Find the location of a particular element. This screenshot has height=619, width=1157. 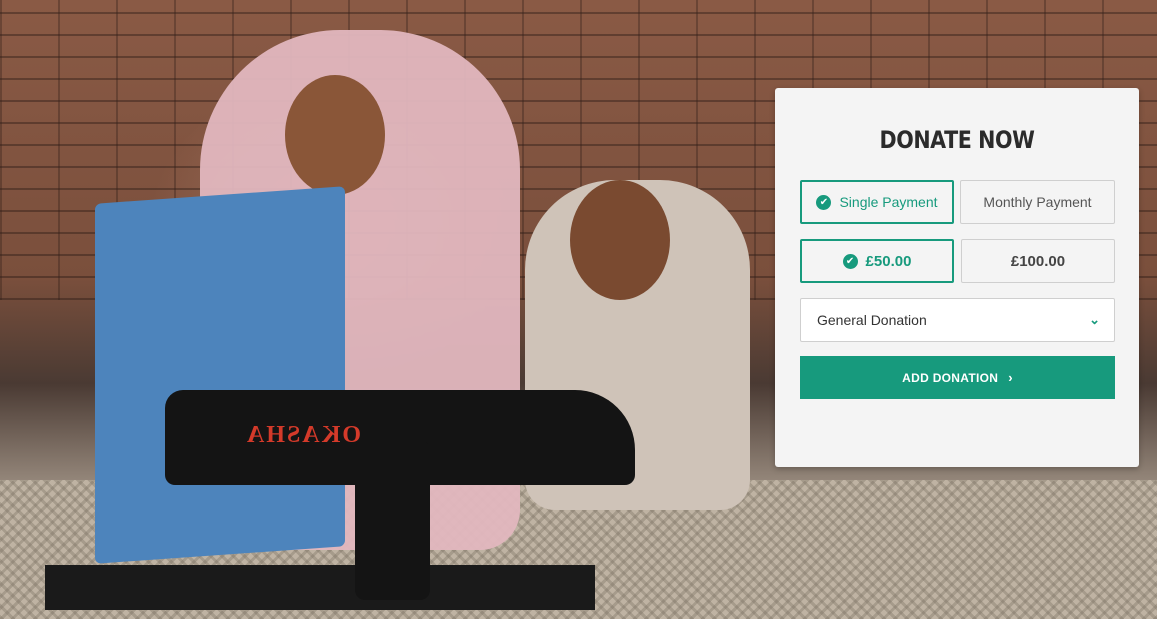

chevron-right-icon: › is located at coordinates (1010, 377).